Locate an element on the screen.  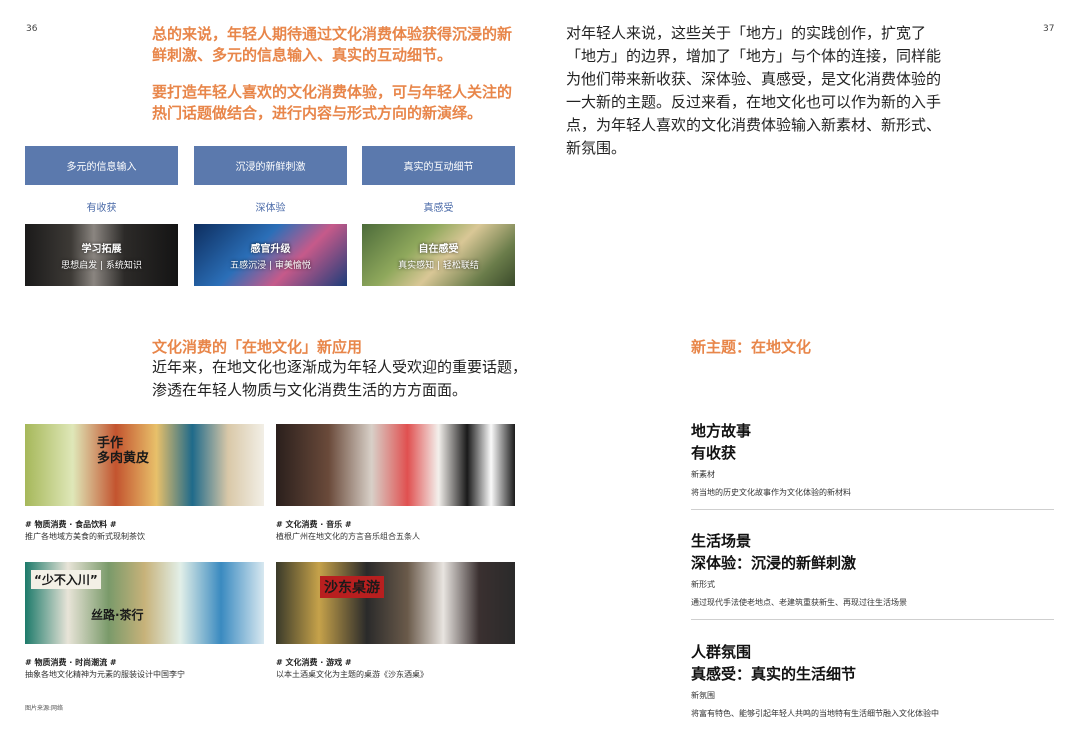
pillar-image-sensory: 感官升级 五感沉浸 | 审美愉悦 is located at coordinates (270, 255).